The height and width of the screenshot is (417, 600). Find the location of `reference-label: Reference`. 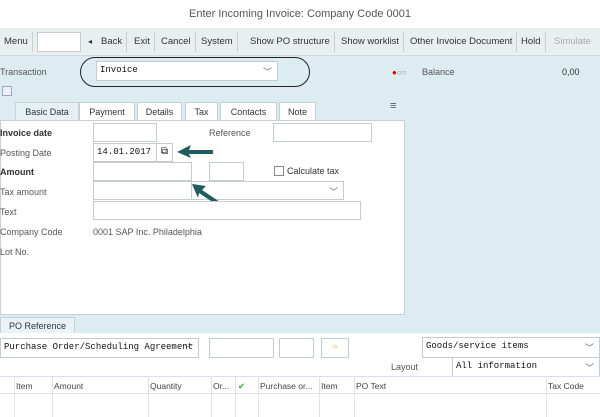

reference-label: Reference is located at coordinates (230, 133).